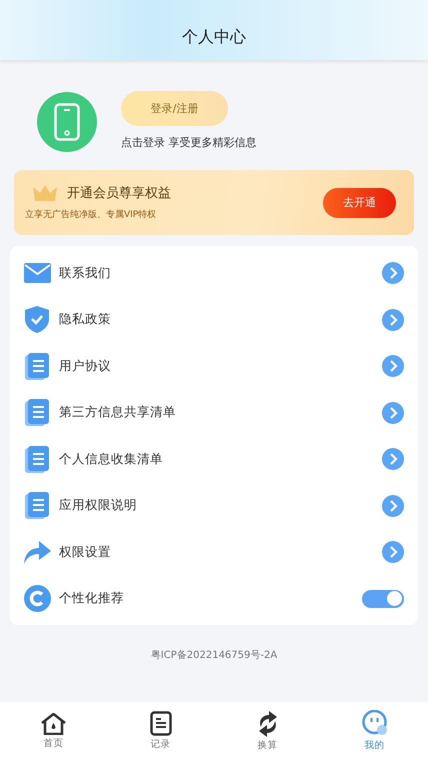 This screenshot has width=428, height=760. What do you see at coordinates (37, 320) in the screenshot?
I see `shield-icon` at bounding box center [37, 320].